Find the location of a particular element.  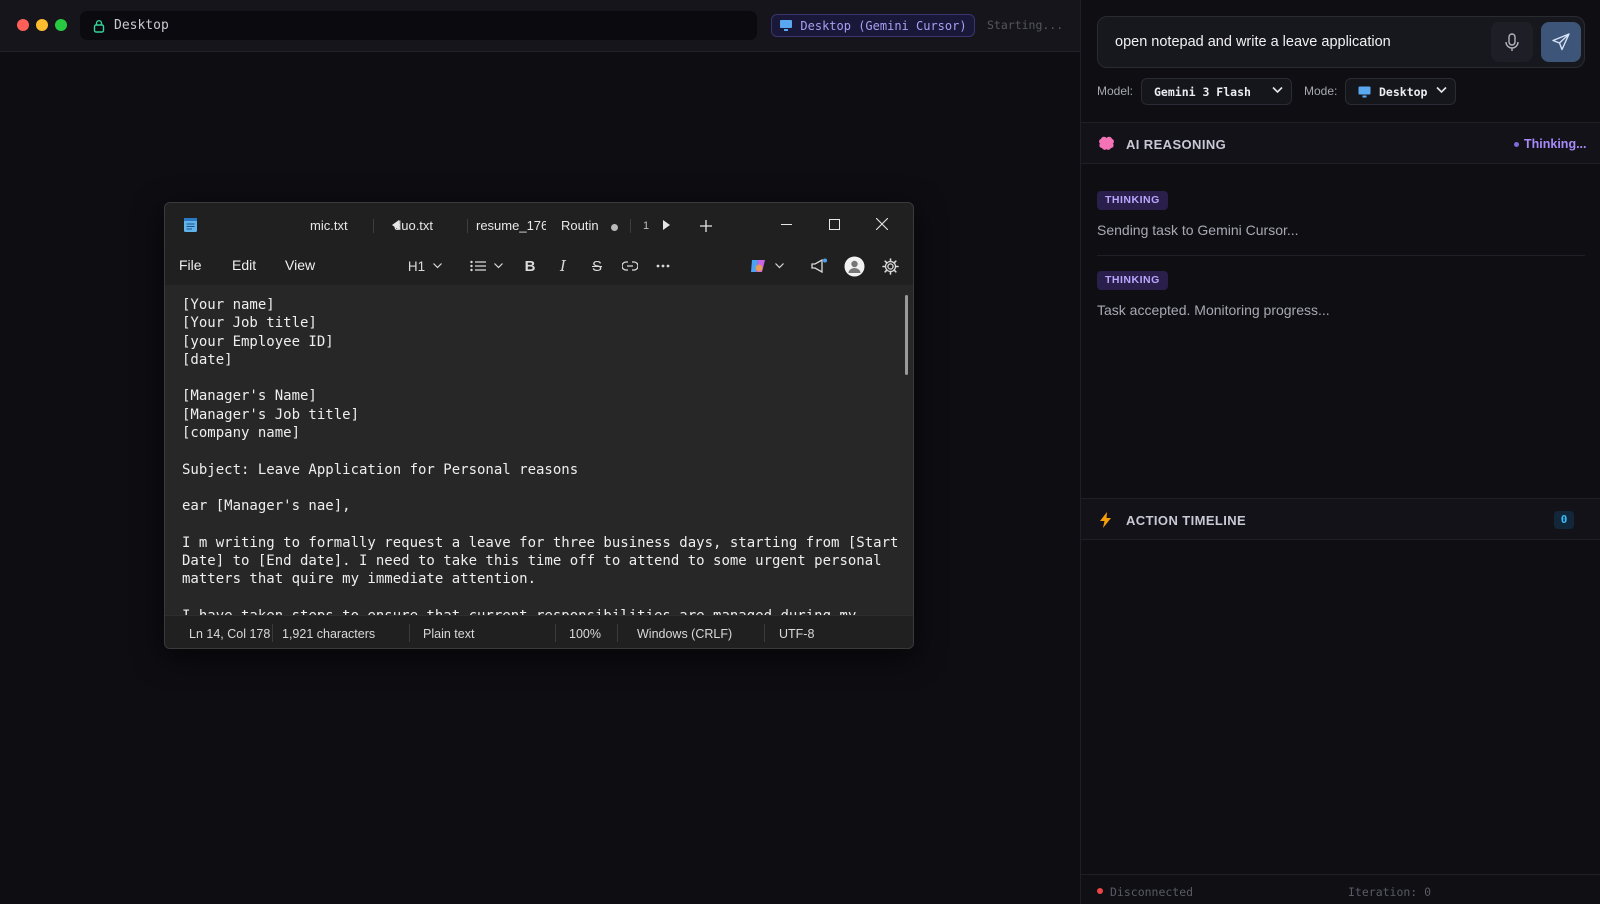

bold-button: B is located at coordinates (530, 266).